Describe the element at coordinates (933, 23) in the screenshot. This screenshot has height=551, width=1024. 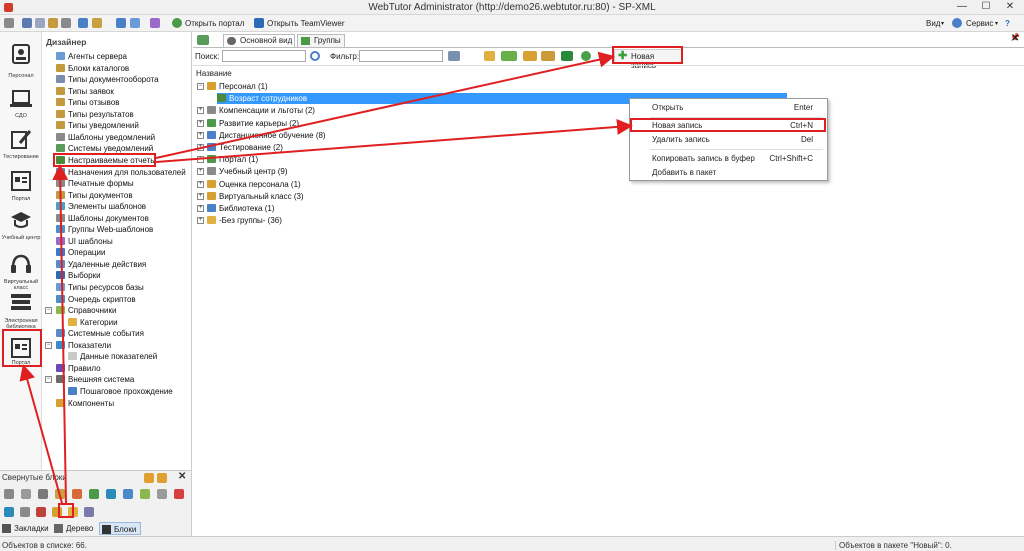
I see `view-menu: Вид` at that location.